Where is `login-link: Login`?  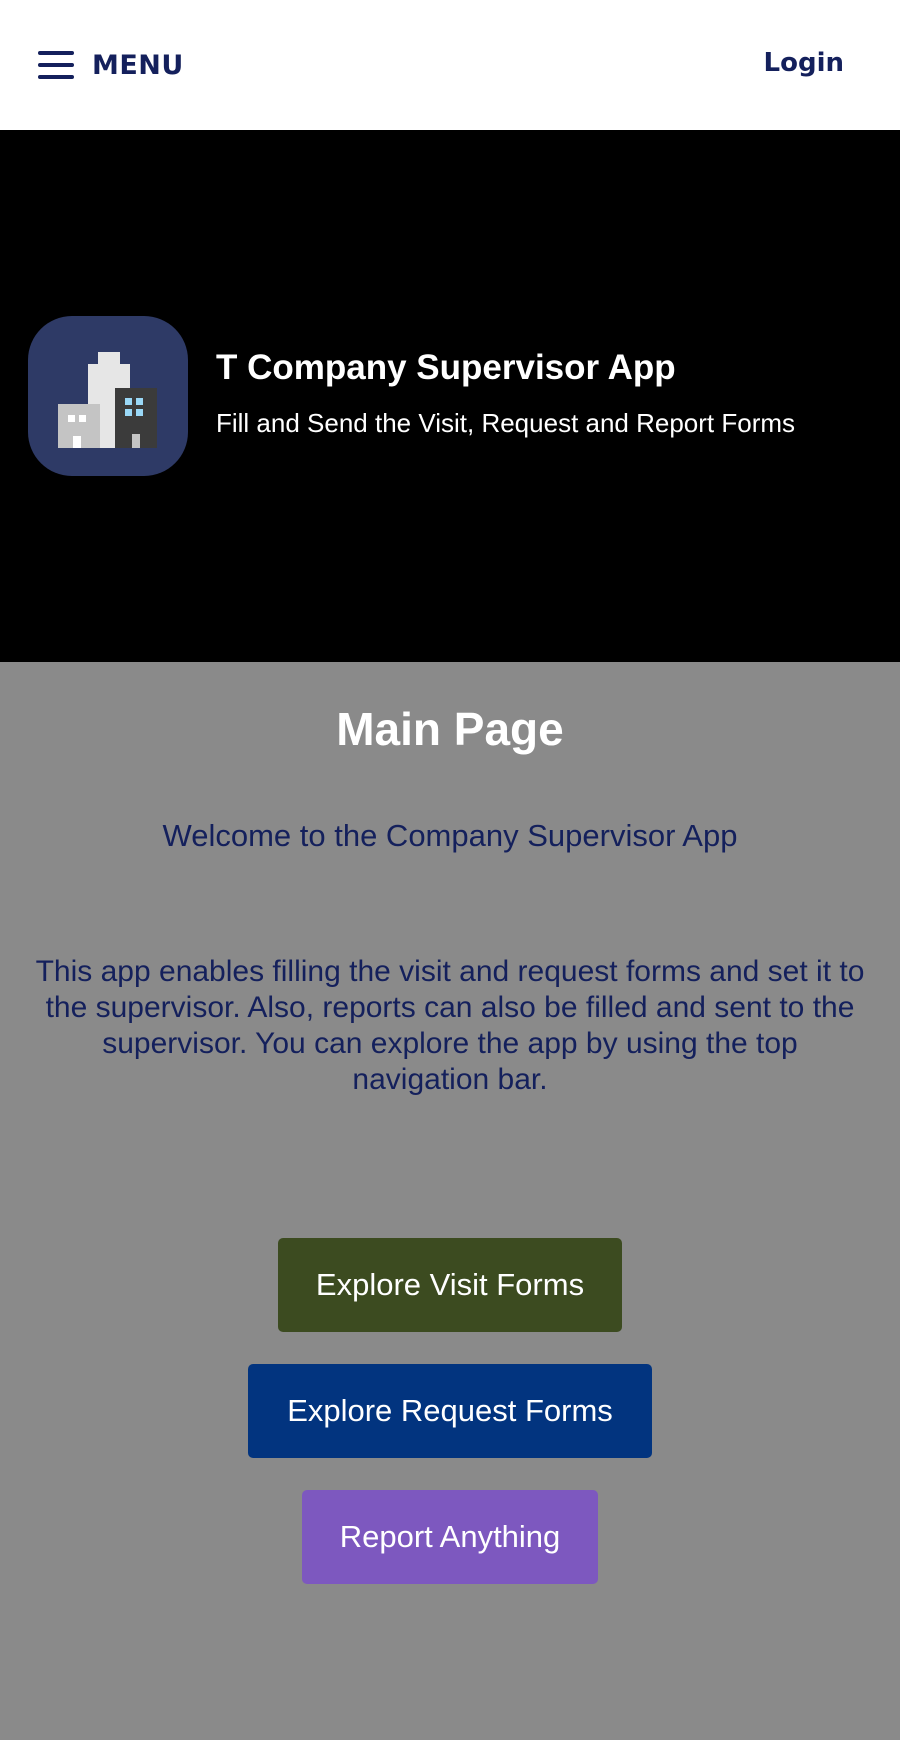
login-link: Login is located at coordinates (804, 63).